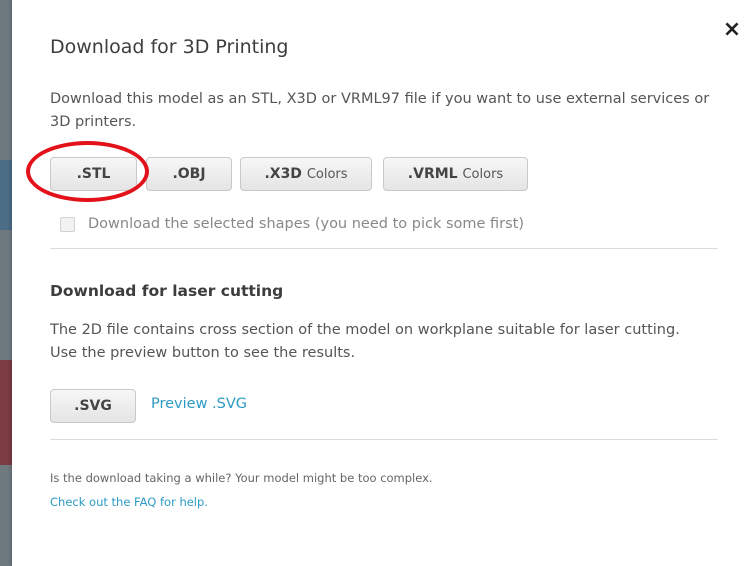 Image resolution: width=745 pixels, height=566 pixels. Describe the element at coordinates (167, 291) in the screenshot. I see `laser-section-title: Download for laser cutting` at that location.